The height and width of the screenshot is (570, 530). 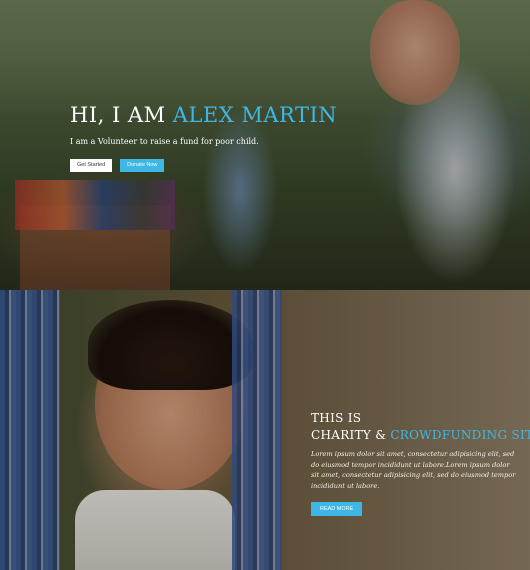 I want to click on charity-heading-accent: CROWDFUNDING SITE, so click(x=460, y=435).